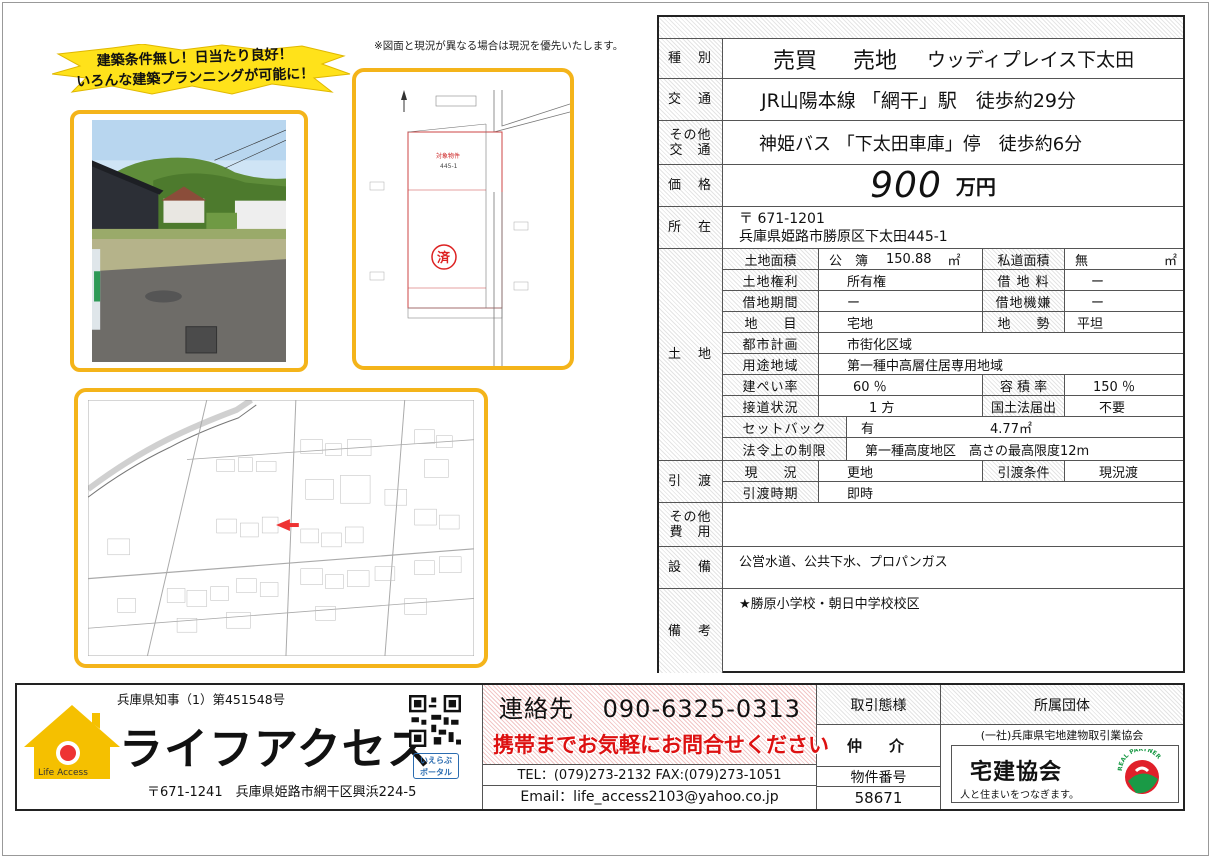  What do you see at coordinates (843, 236) in the screenshot?
I see `address: 兵庫県姫路市勝原区下太田445-1` at bounding box center [843, 236].